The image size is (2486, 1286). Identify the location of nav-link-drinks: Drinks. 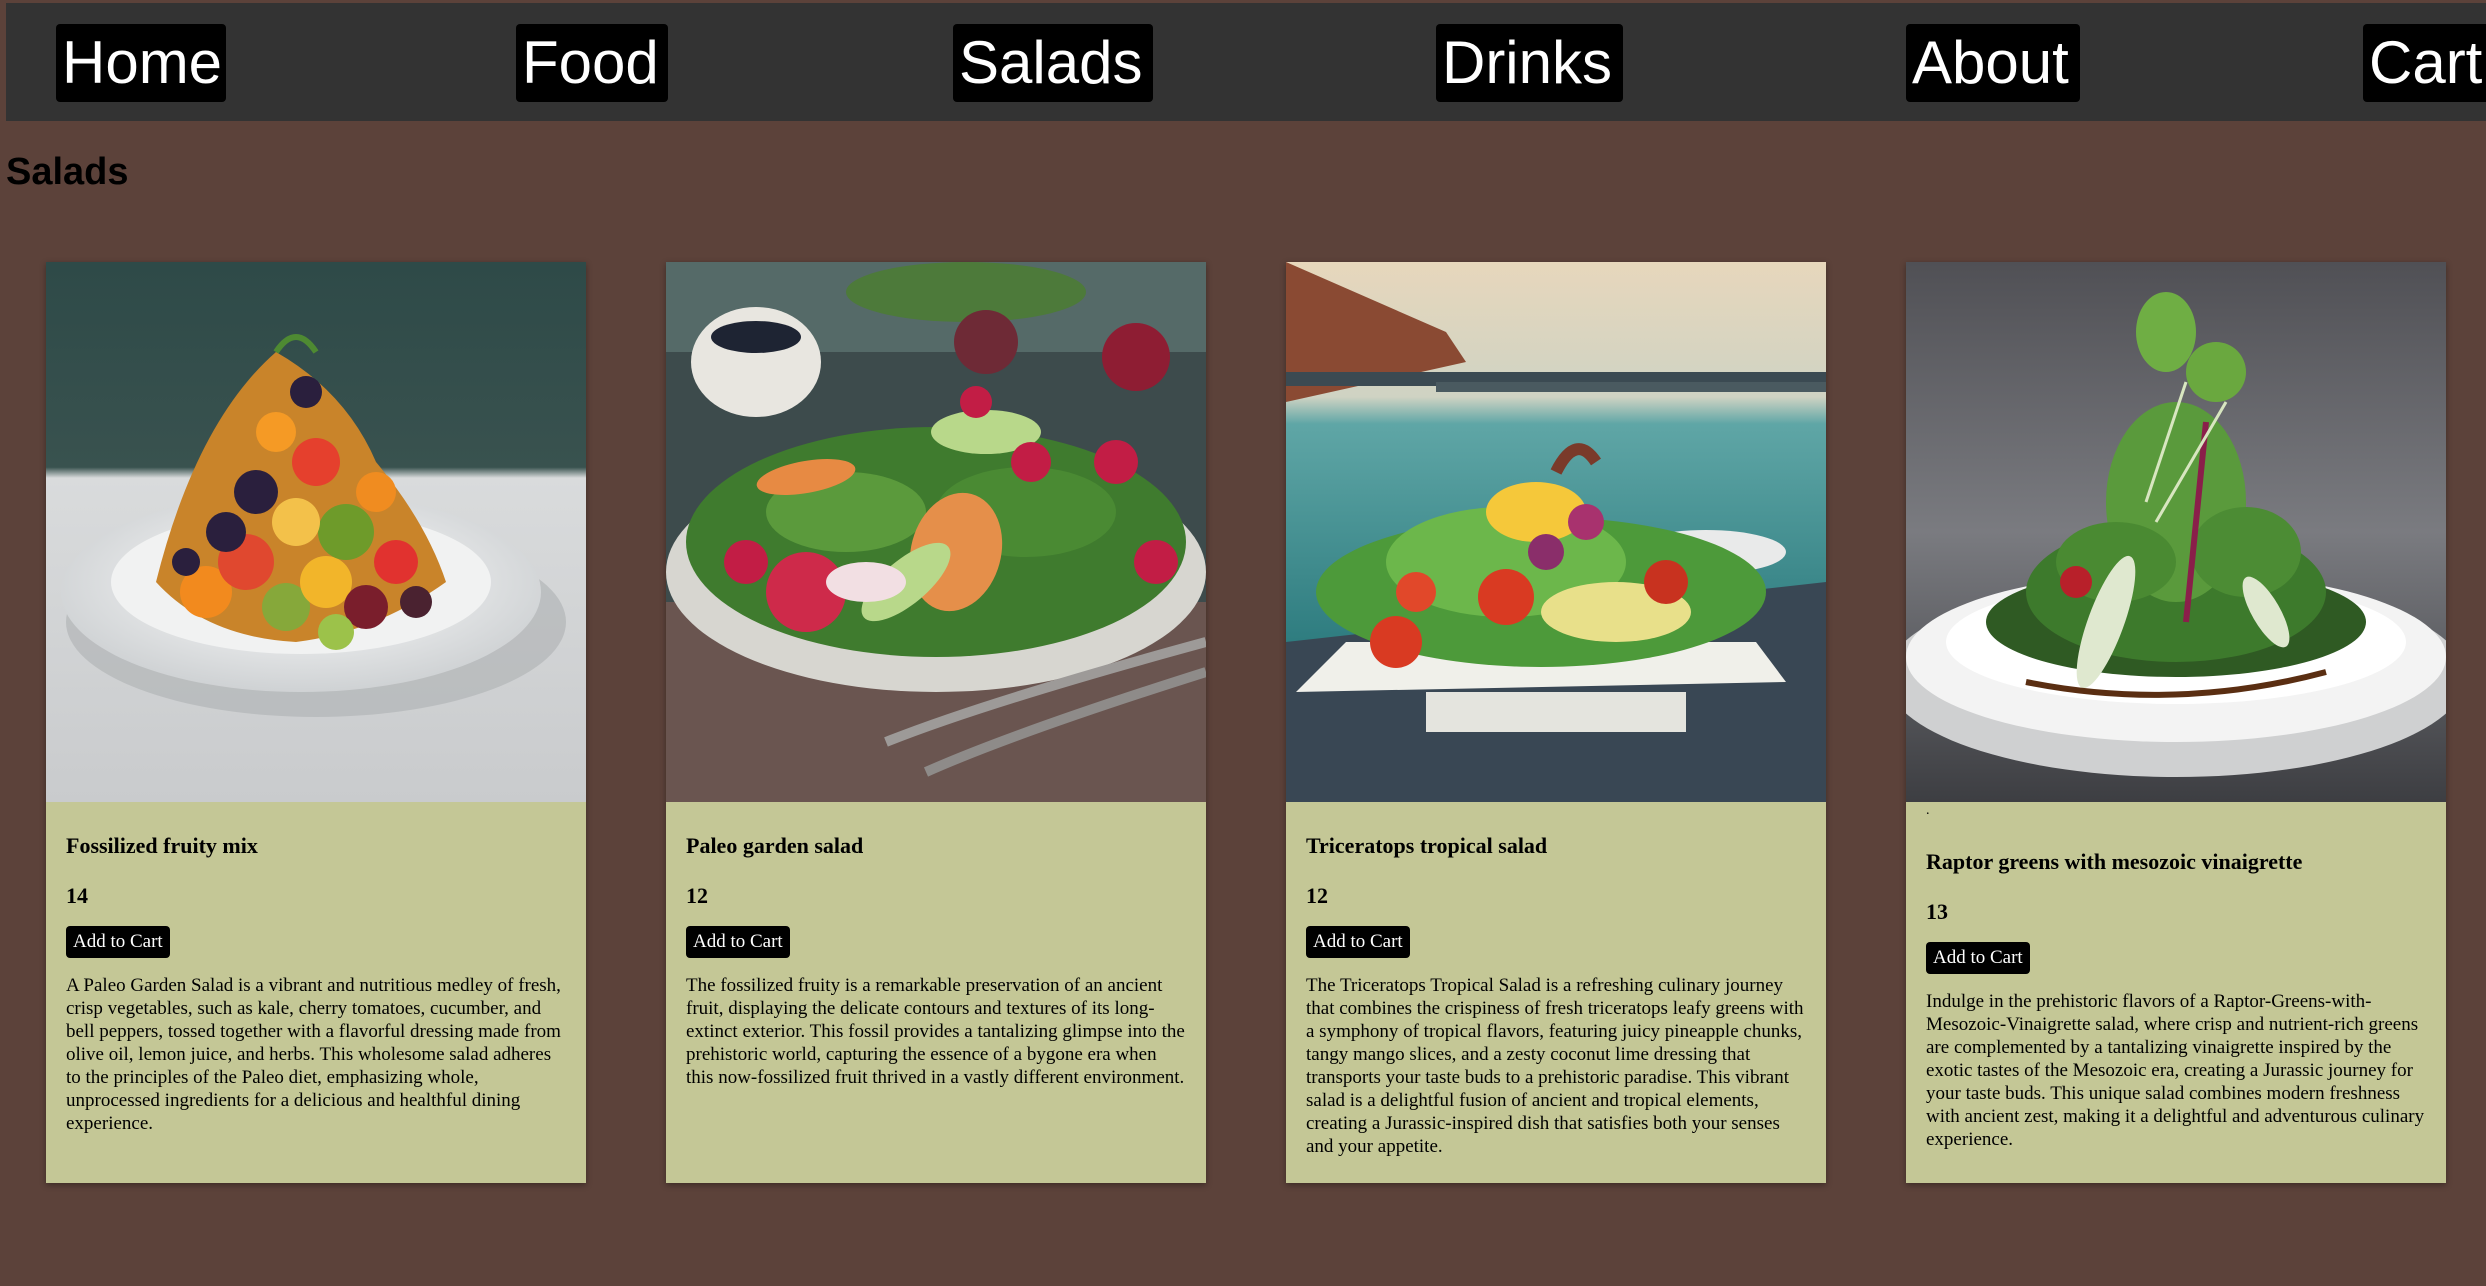
(1529, 63).